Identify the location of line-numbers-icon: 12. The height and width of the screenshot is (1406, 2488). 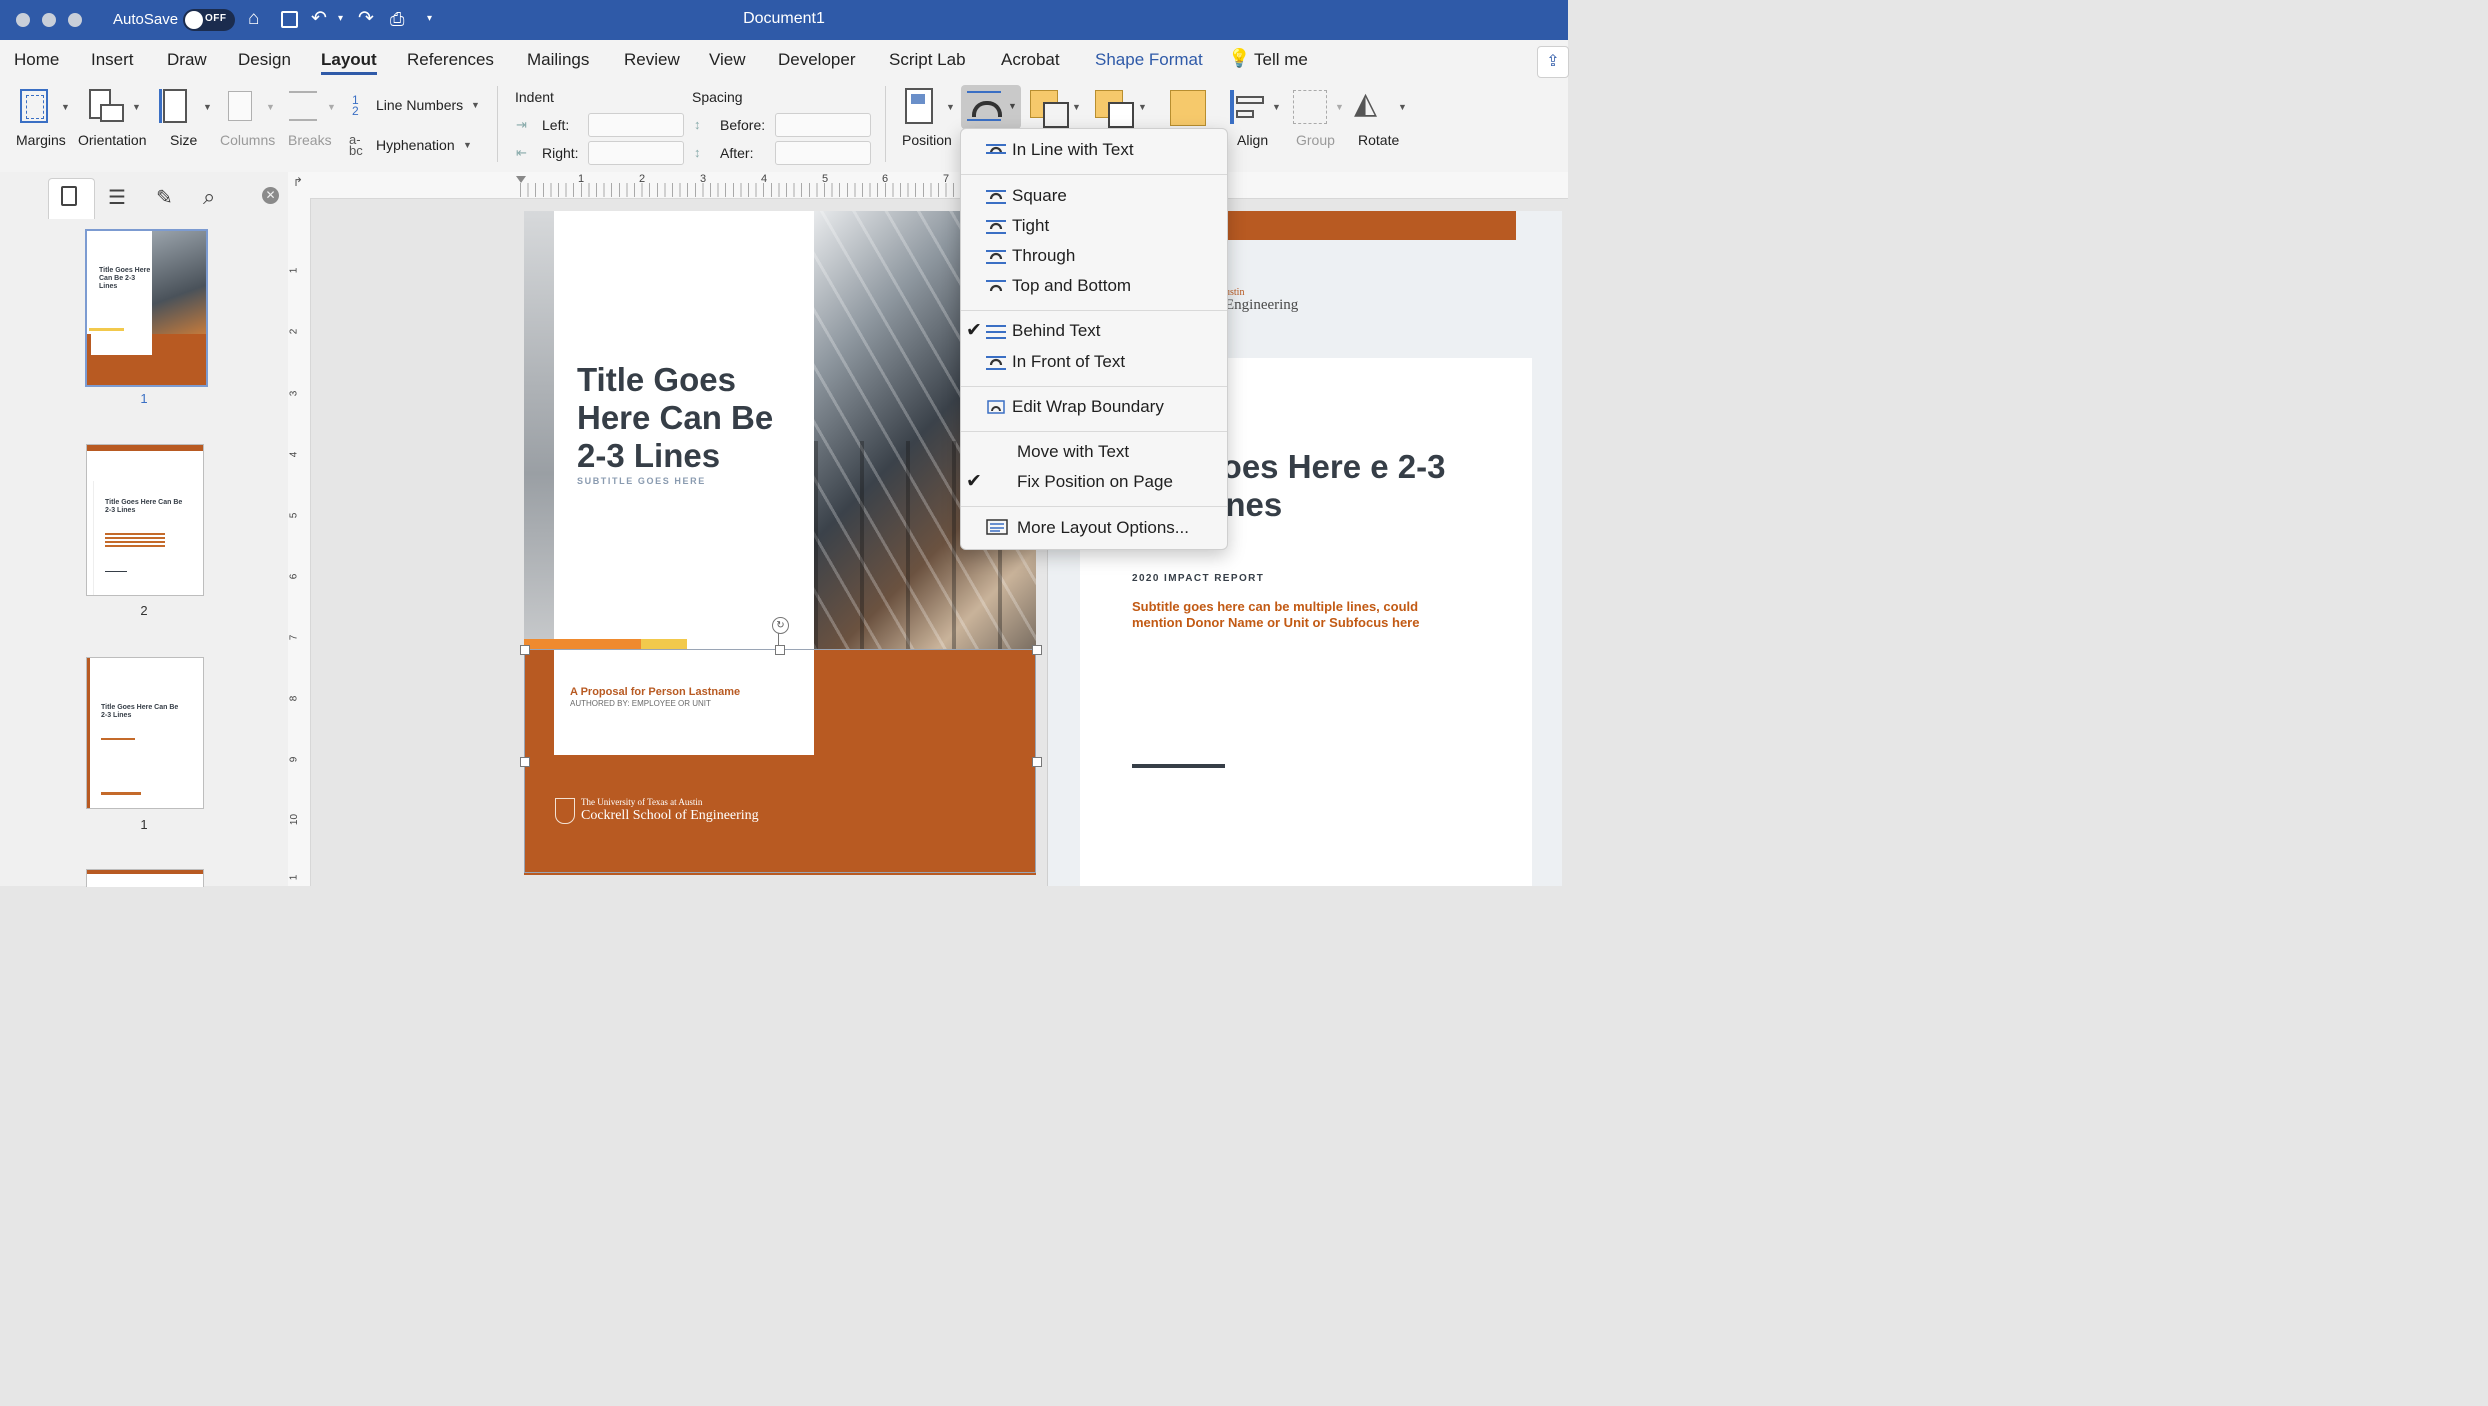
(355, 105).